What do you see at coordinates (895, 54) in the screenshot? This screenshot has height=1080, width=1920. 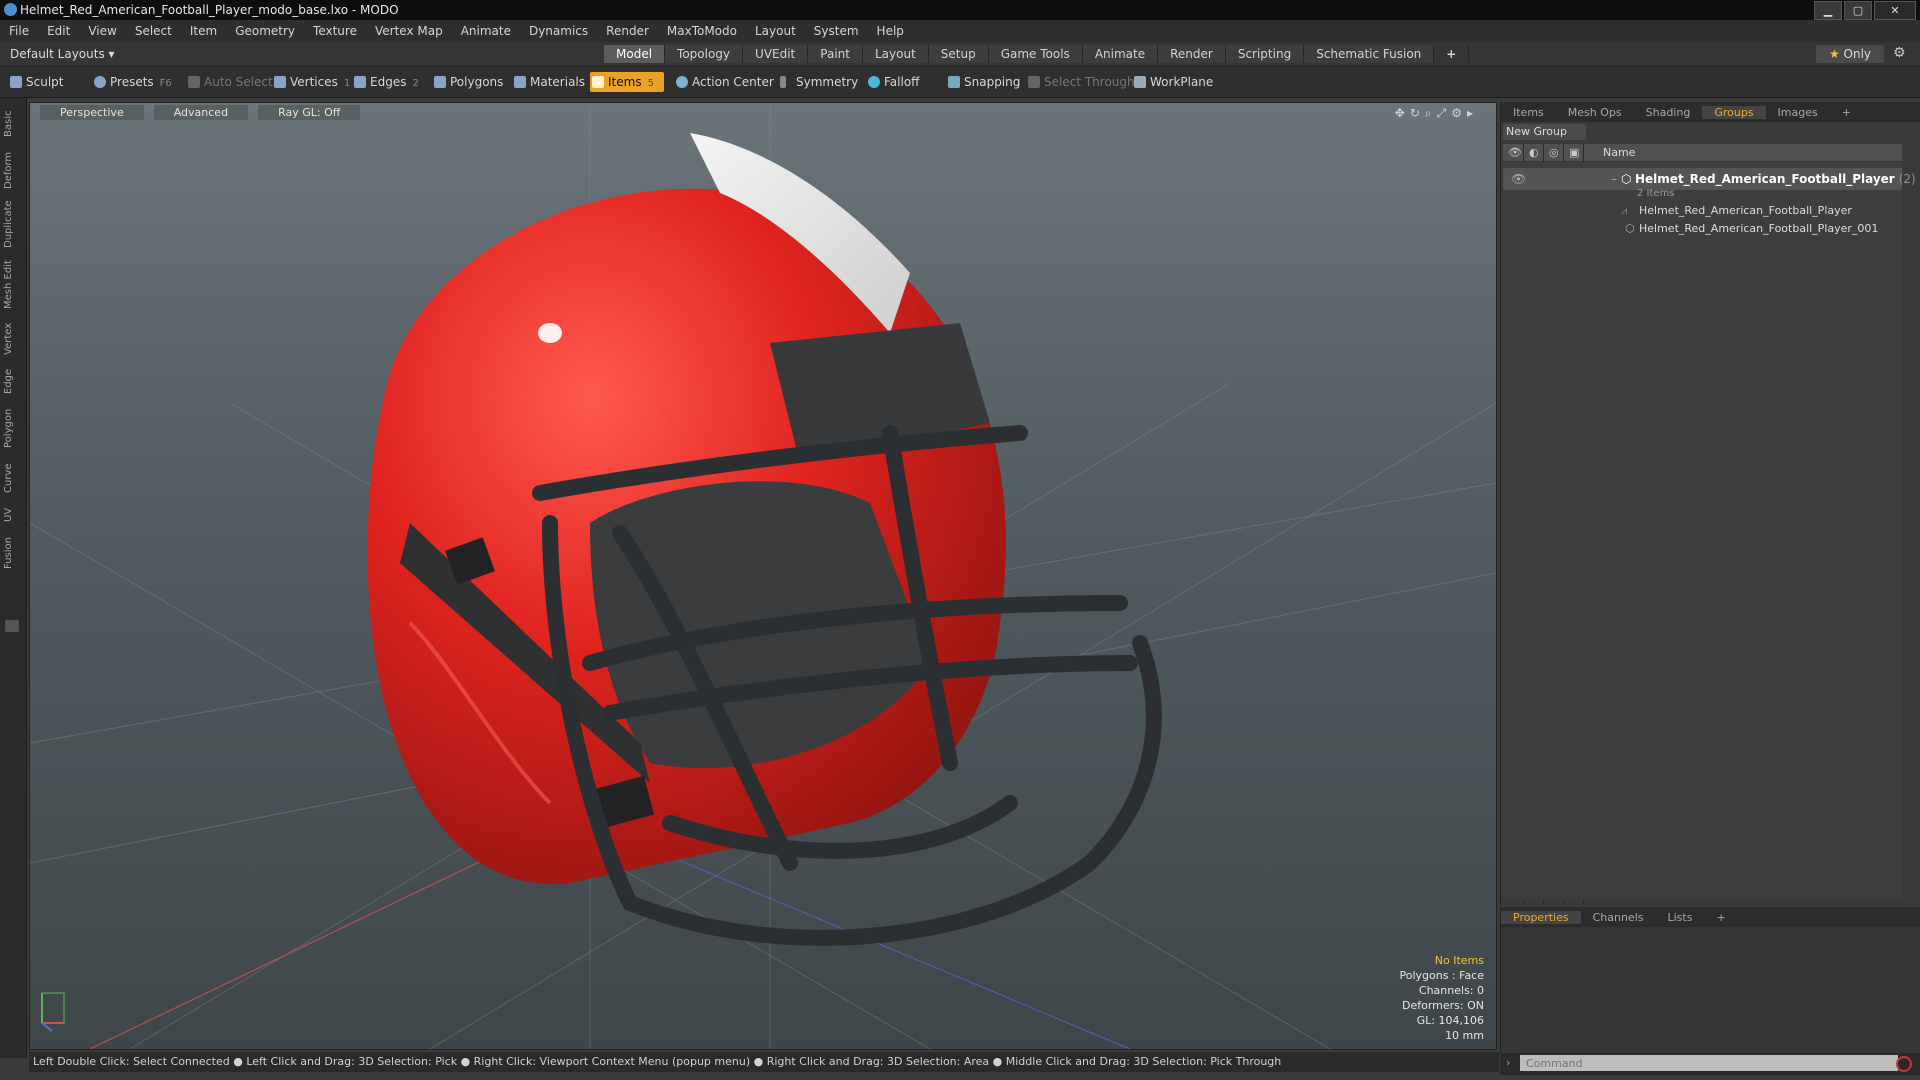 I see `tab-layout: Layout` at bounding box center [895, 54].